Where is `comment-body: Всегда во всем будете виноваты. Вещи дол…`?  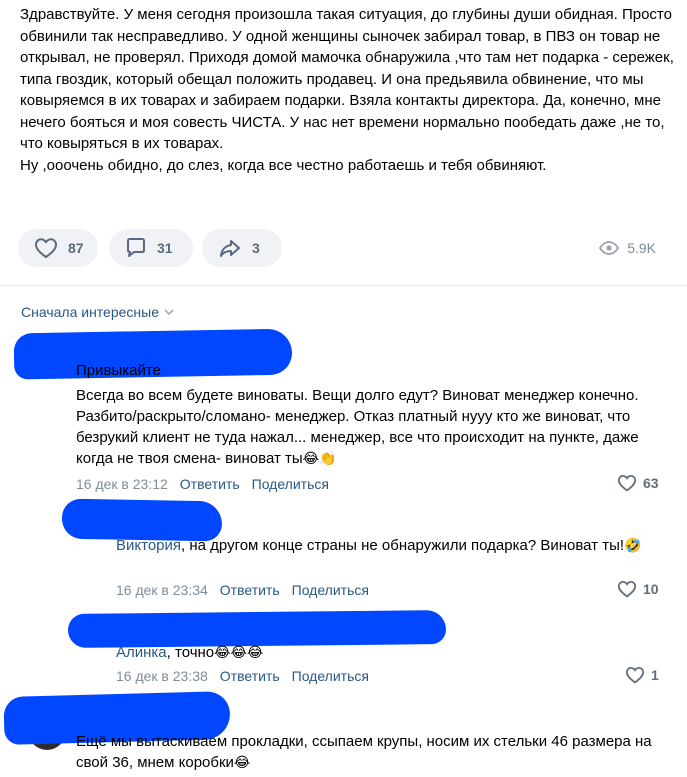
comment-body: Всегда во всем будете виноваты. Вещи дол… is located at coordinates (357, 427).